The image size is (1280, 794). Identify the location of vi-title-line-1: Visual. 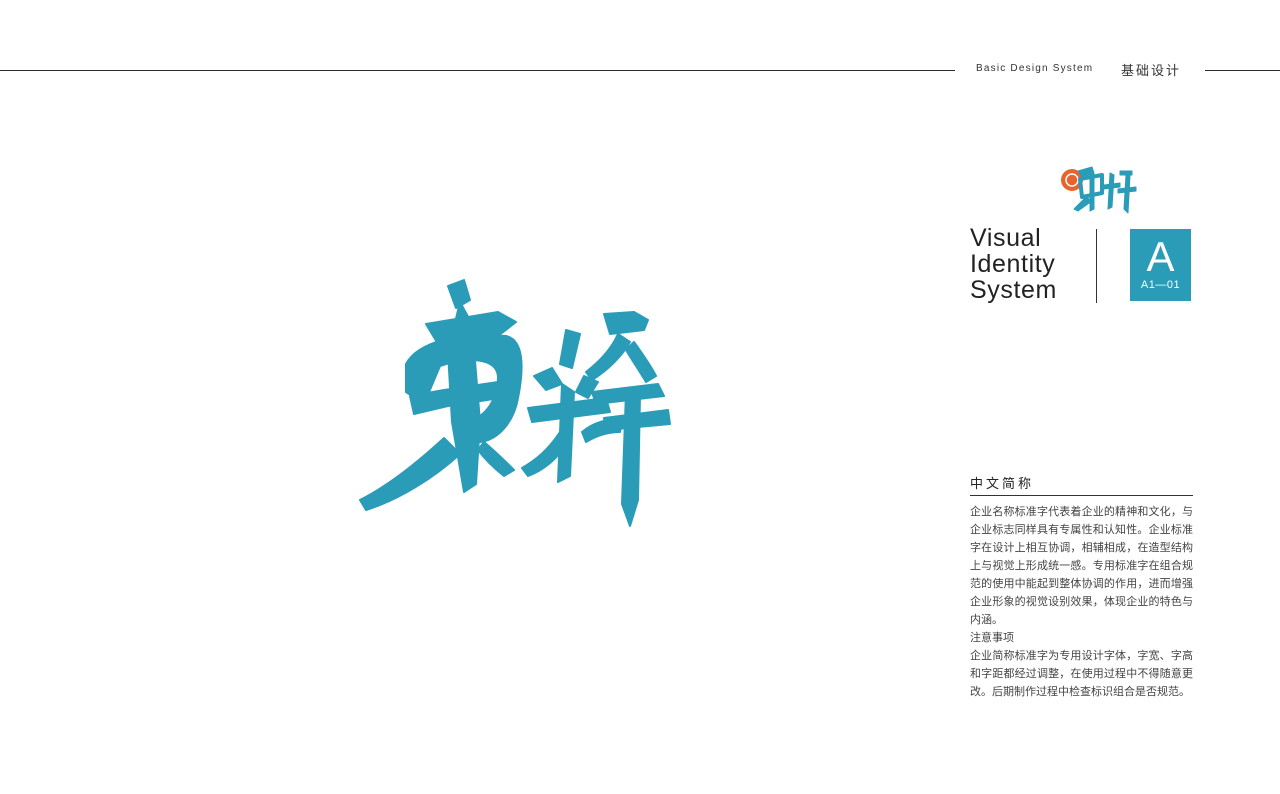
(1006, 238).